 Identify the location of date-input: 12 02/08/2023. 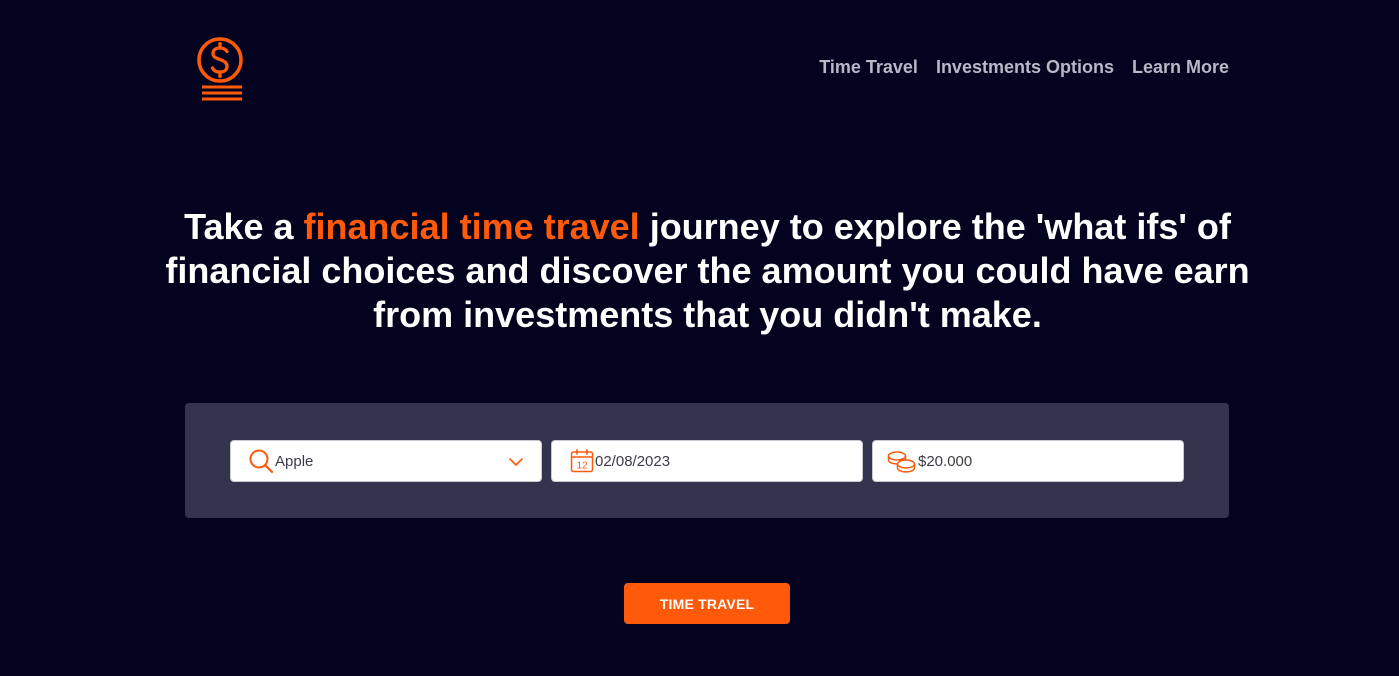
(707, 461).